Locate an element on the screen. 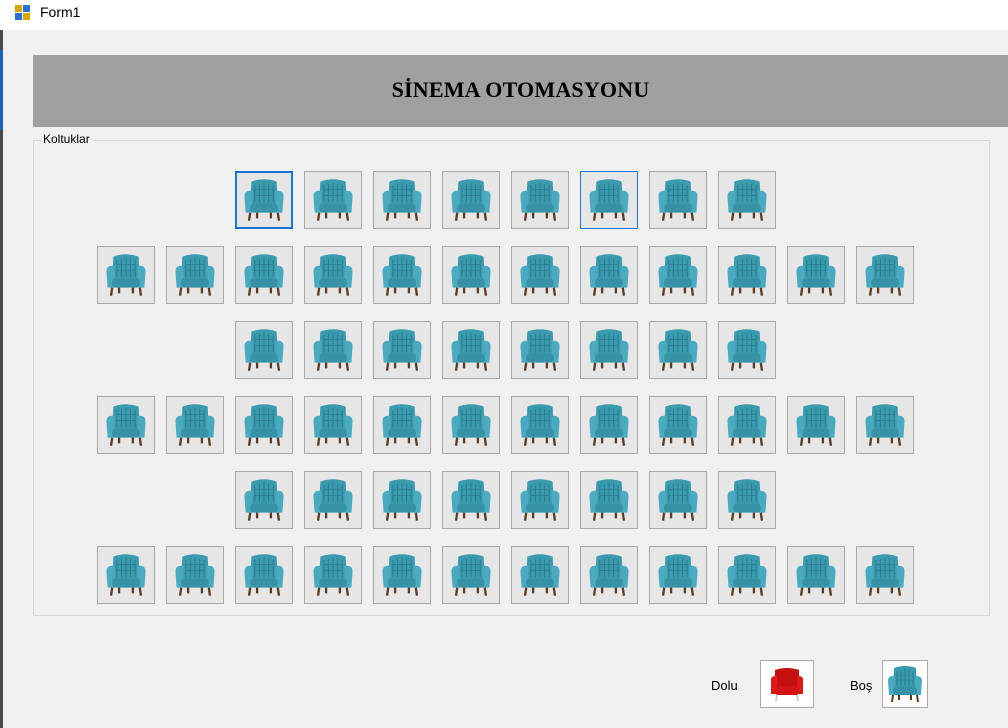 This screenshot has width=1008, height=728. window-titlebar: Form1 is located at coordinates (504, 15).